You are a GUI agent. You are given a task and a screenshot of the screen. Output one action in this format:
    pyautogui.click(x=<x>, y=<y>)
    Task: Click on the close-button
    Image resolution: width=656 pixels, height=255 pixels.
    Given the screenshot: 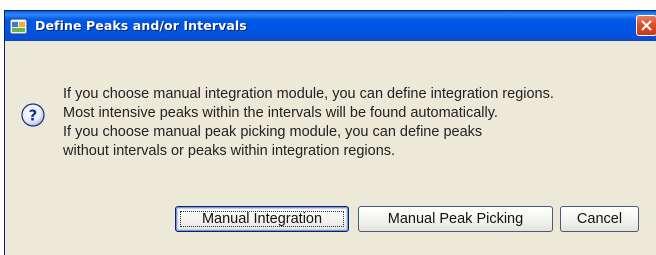 What is the action you would take?
    pyautogui.click(x=646, y=25)
    